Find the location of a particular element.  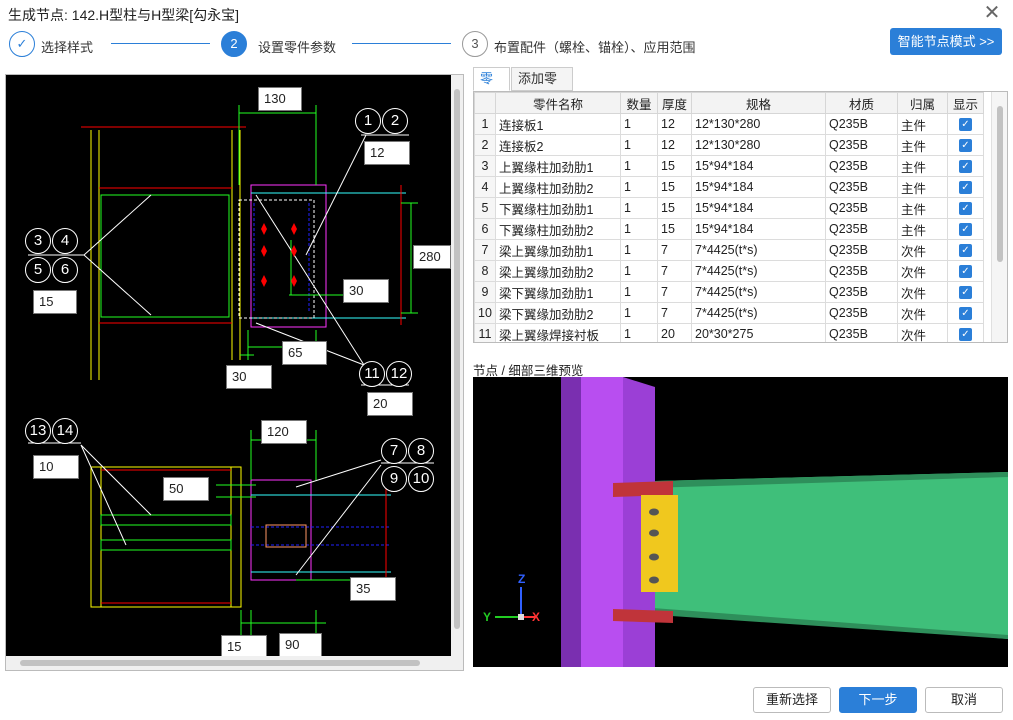

dim-50: 50 is located at coordinates (186, 489).